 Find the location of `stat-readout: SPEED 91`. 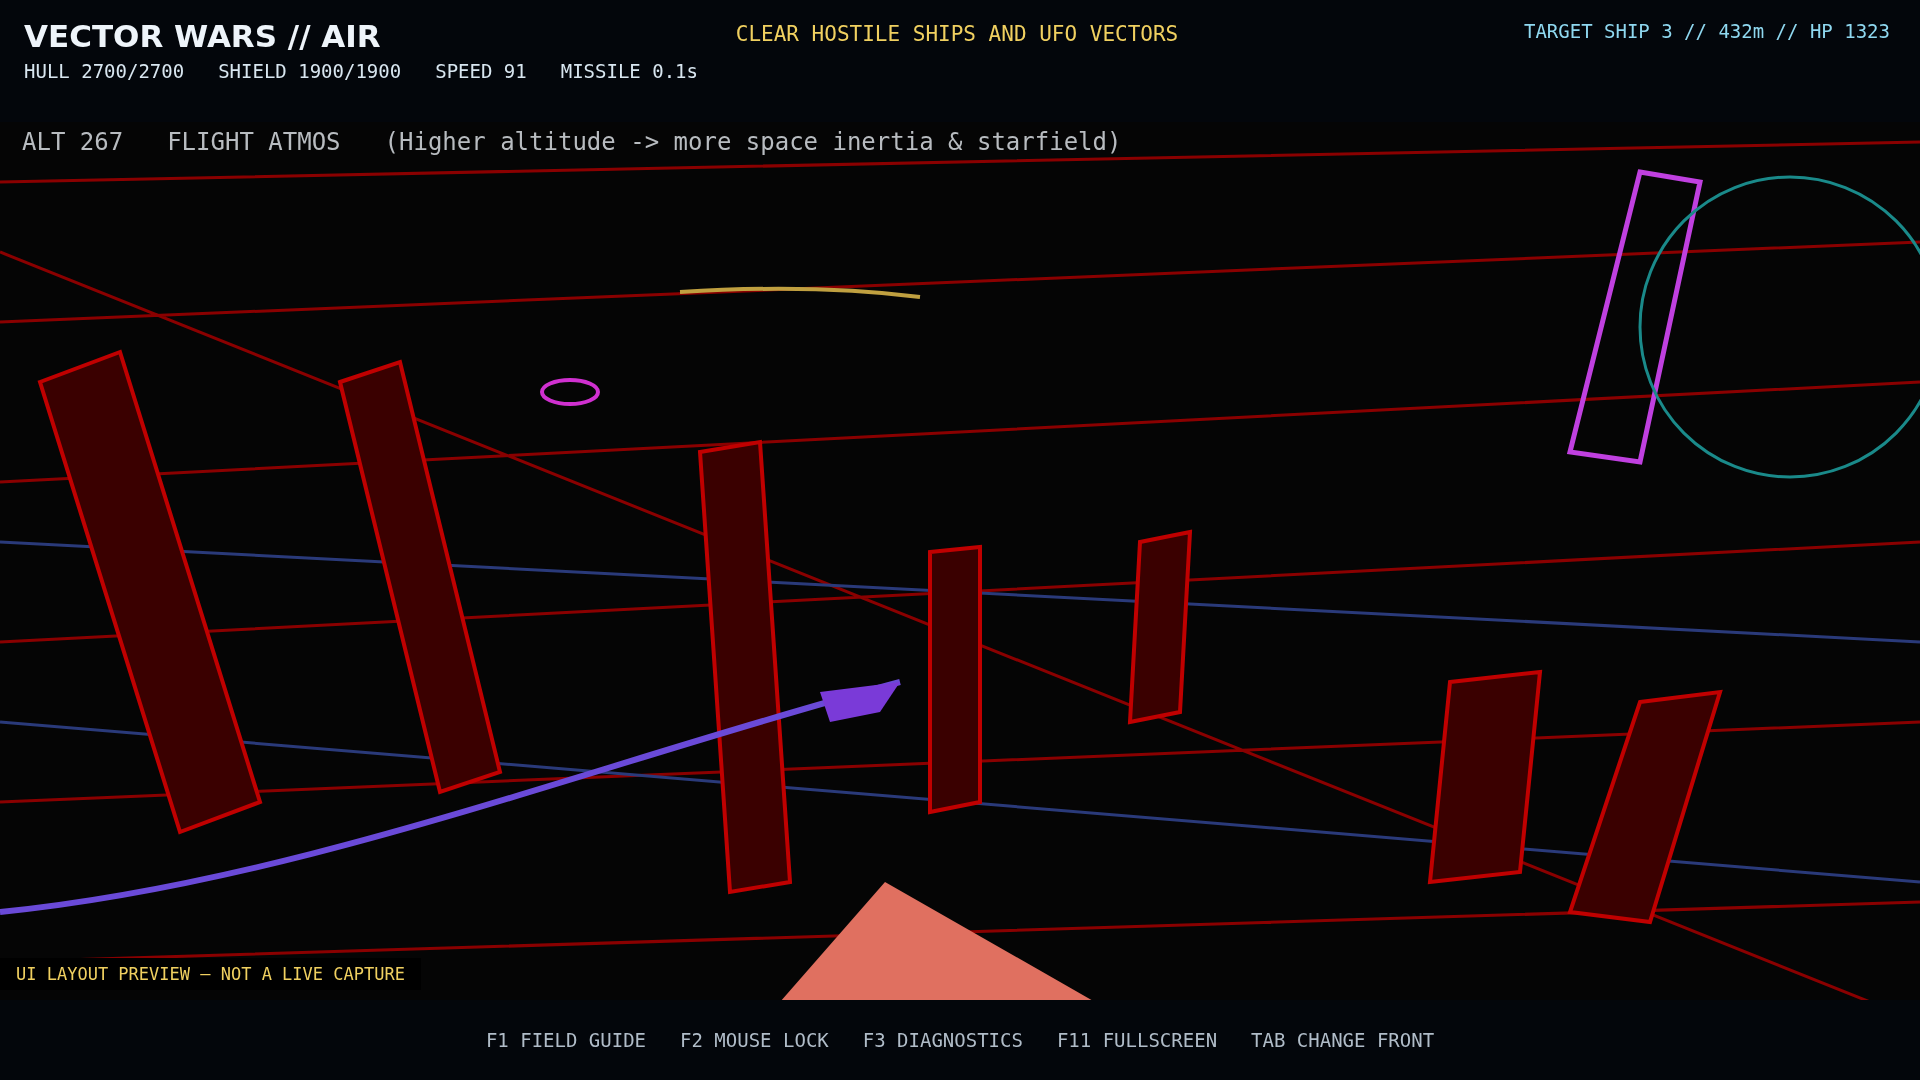

stat-readout: SPEED 91 is located at coordinates (481, 71).